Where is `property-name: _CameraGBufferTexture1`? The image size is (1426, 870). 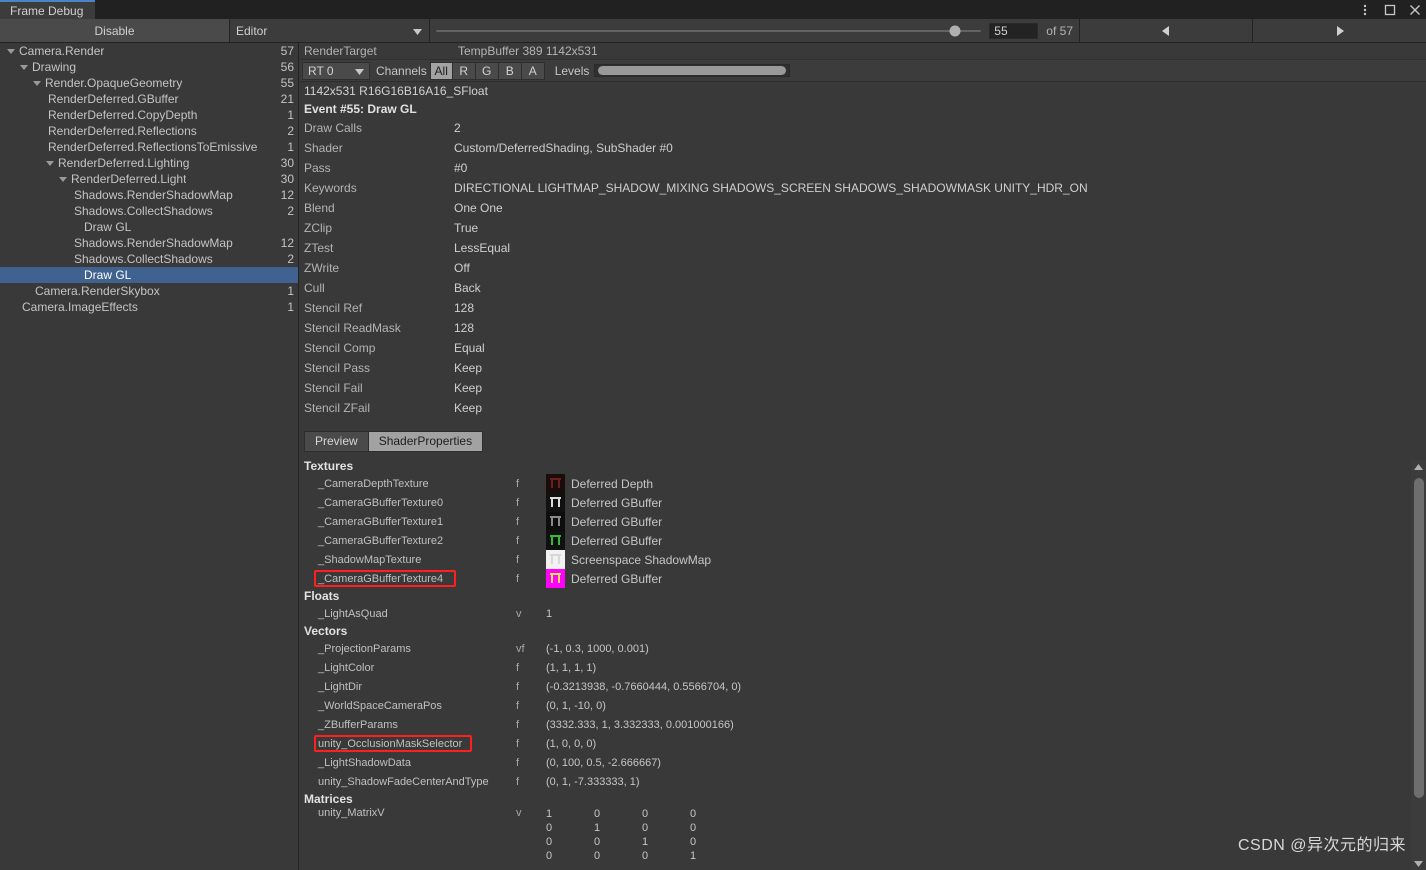
property-name: _CameraGBufferTexture1 is located at coordinates (381, 521).